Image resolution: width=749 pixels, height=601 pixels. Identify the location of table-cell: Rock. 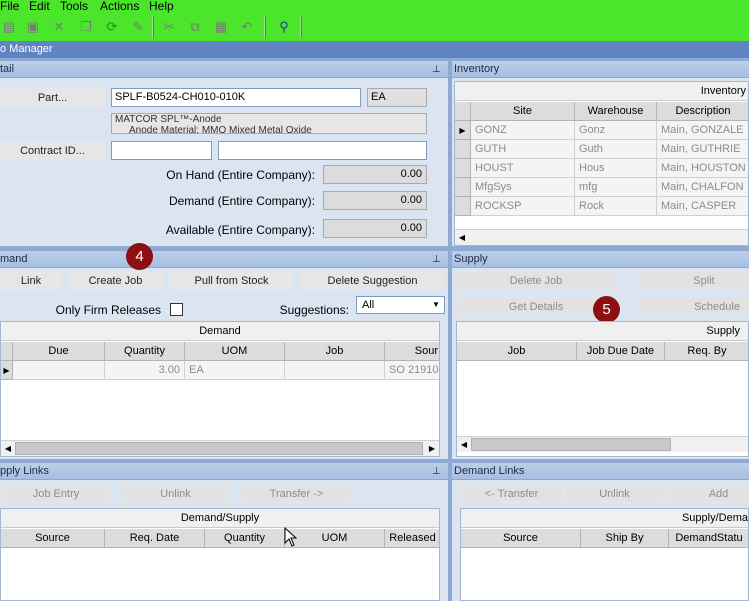
(616, 206).